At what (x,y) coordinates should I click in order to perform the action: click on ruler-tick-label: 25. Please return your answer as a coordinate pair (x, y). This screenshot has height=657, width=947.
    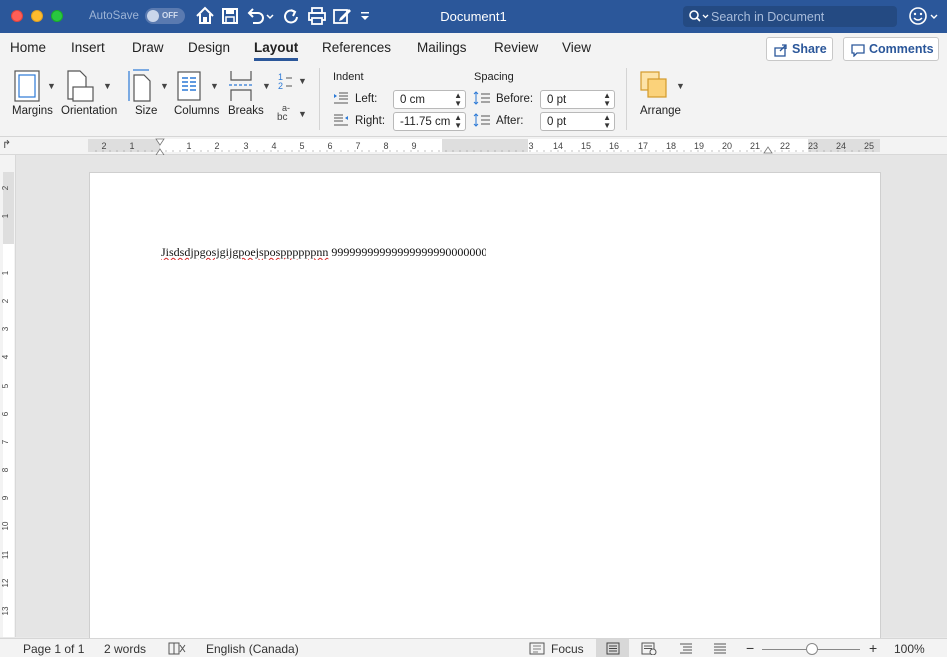
    Looking at the image, I should click on (869, 146).